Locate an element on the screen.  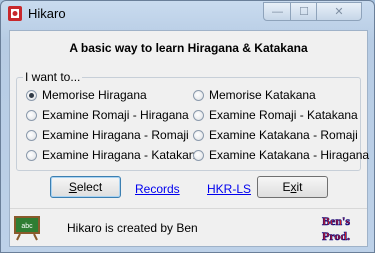
radio-label: Examine Katakana - Hiragana is located at coordinates (289, 155).